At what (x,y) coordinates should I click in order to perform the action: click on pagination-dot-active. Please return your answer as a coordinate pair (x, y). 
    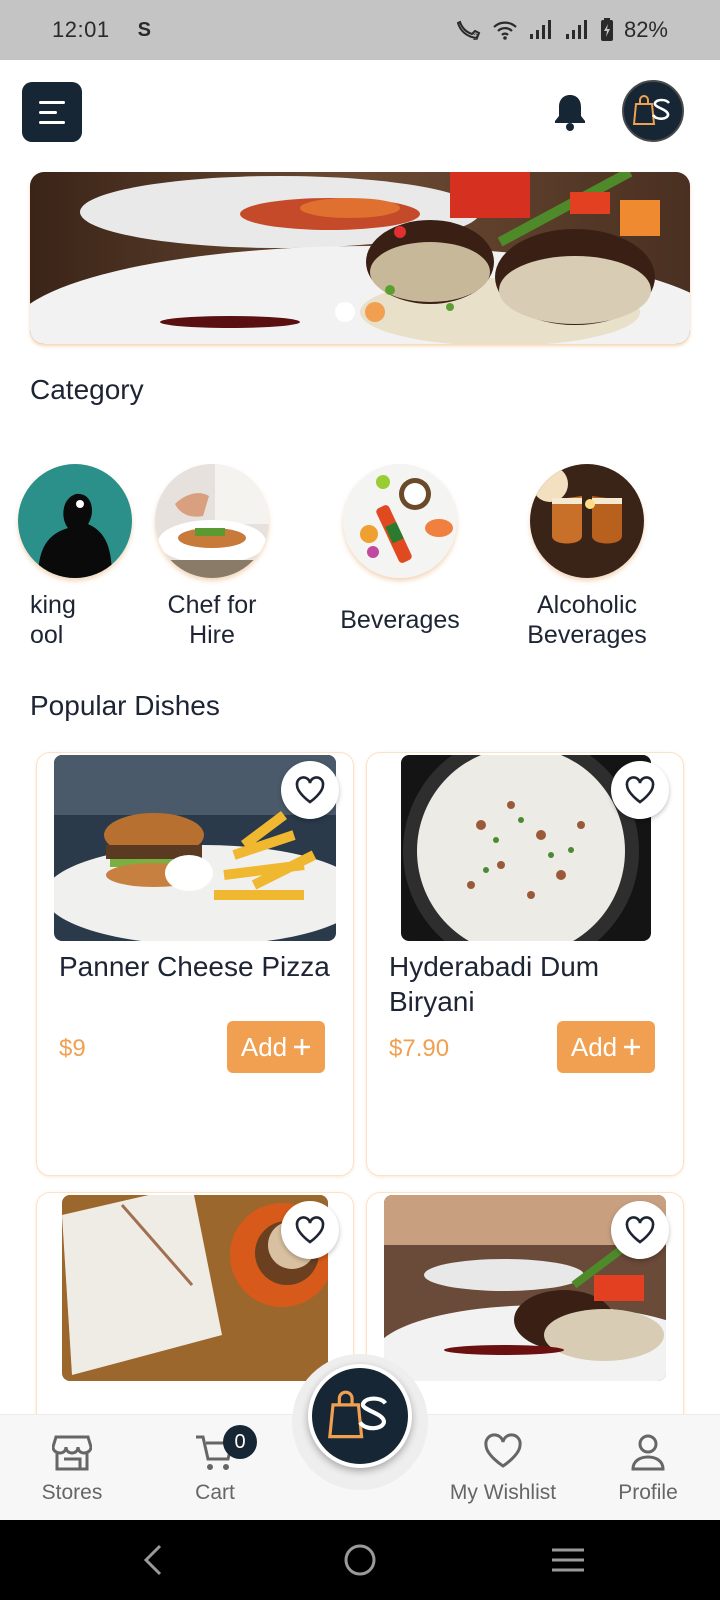
    Looking at the image, I should click on (375, 312).